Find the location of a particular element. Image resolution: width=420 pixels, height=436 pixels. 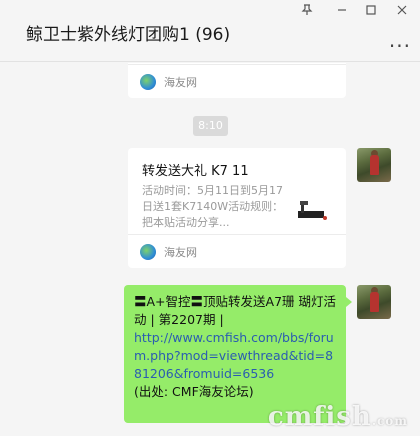

watermark-suffix: .com is located at coordinates (389, 421).